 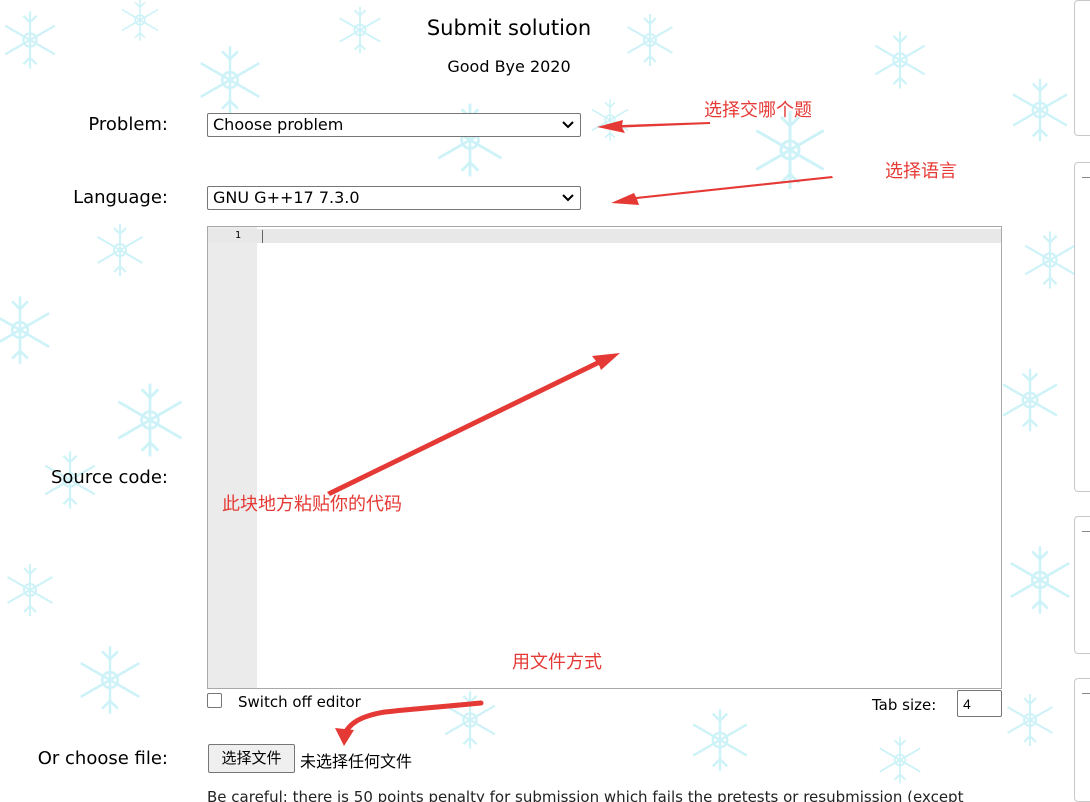 What do you see at coordinates (120, 197) in the screenshot?
I see `language-label: Language:` at bounding box center [120, 197].